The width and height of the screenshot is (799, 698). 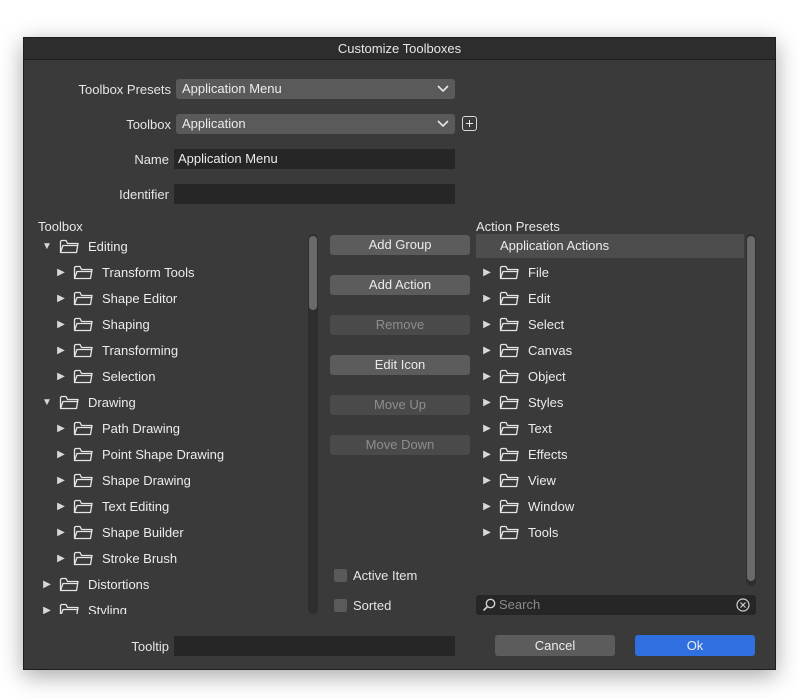 I want to click on tree-item-shape-editor: ▶ Shape Editor, so click(x=115, y=298).